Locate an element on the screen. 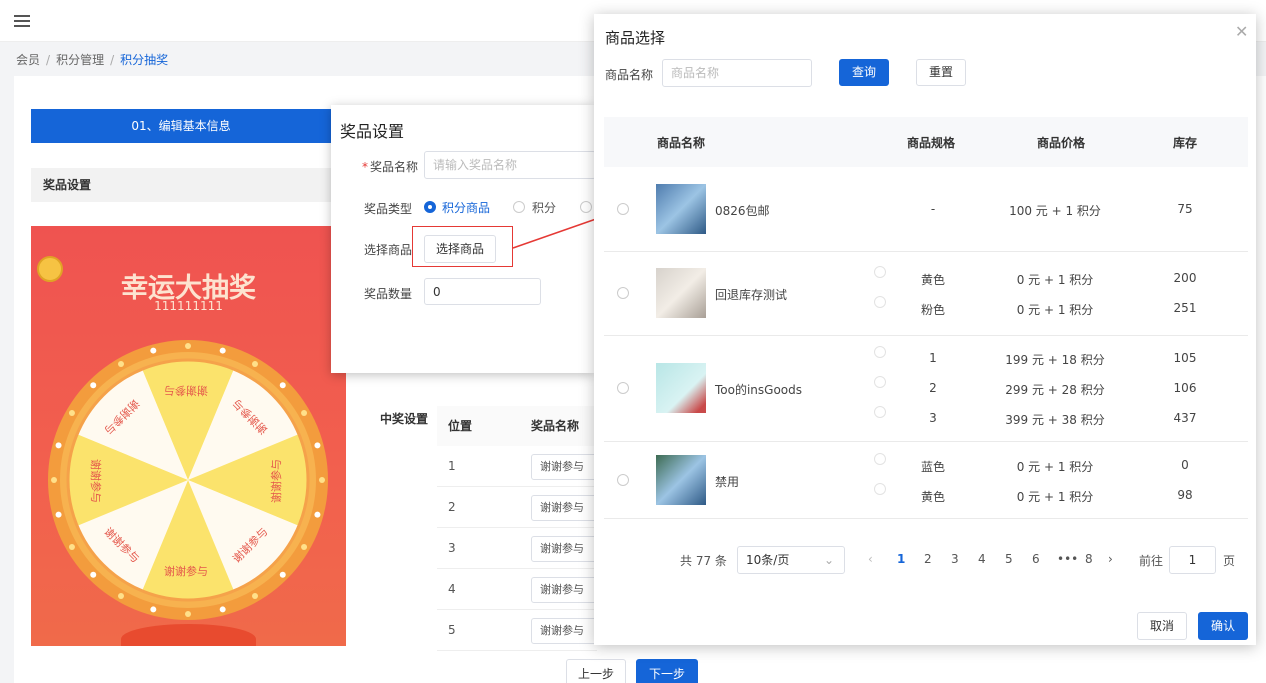 This screenshot has height=683, width=1266. col-product-price: 商品价格 is located at coordinates (1061, 143).